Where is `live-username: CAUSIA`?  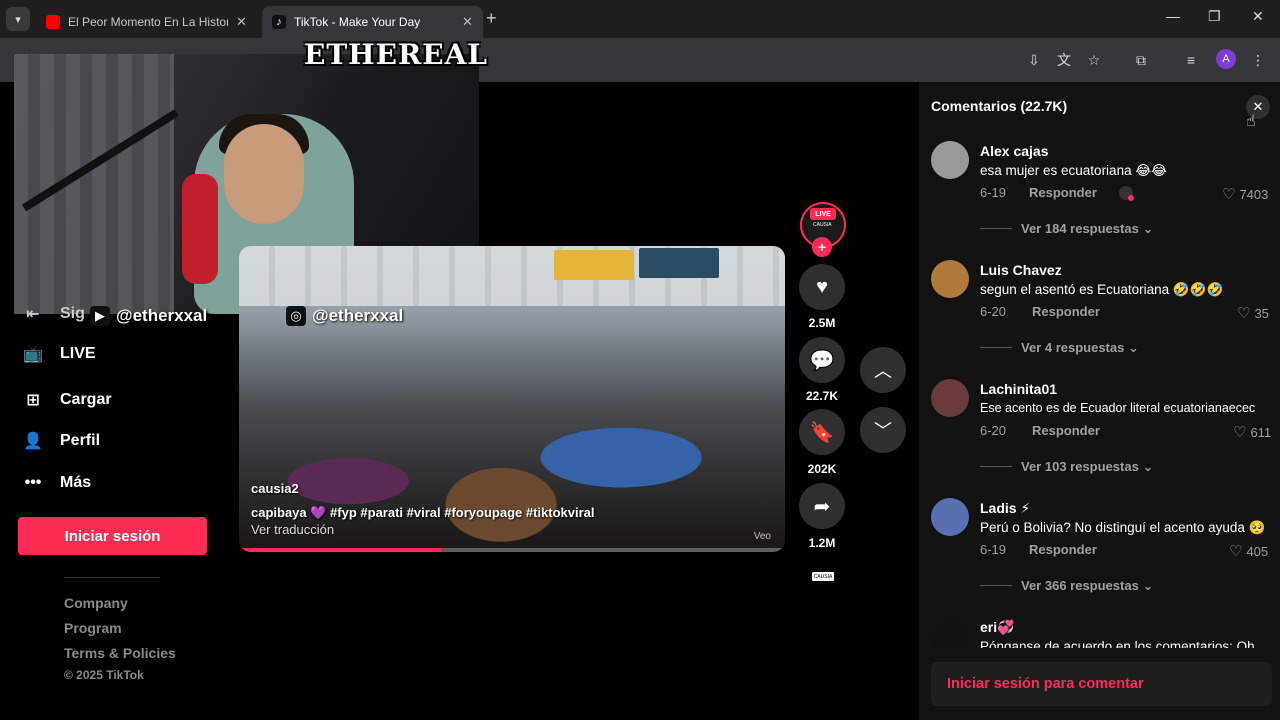 live-username: CAUSIA is located at coordinates (822, 225).